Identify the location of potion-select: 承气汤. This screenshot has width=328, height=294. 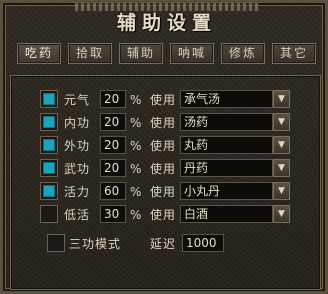
(226, 99).